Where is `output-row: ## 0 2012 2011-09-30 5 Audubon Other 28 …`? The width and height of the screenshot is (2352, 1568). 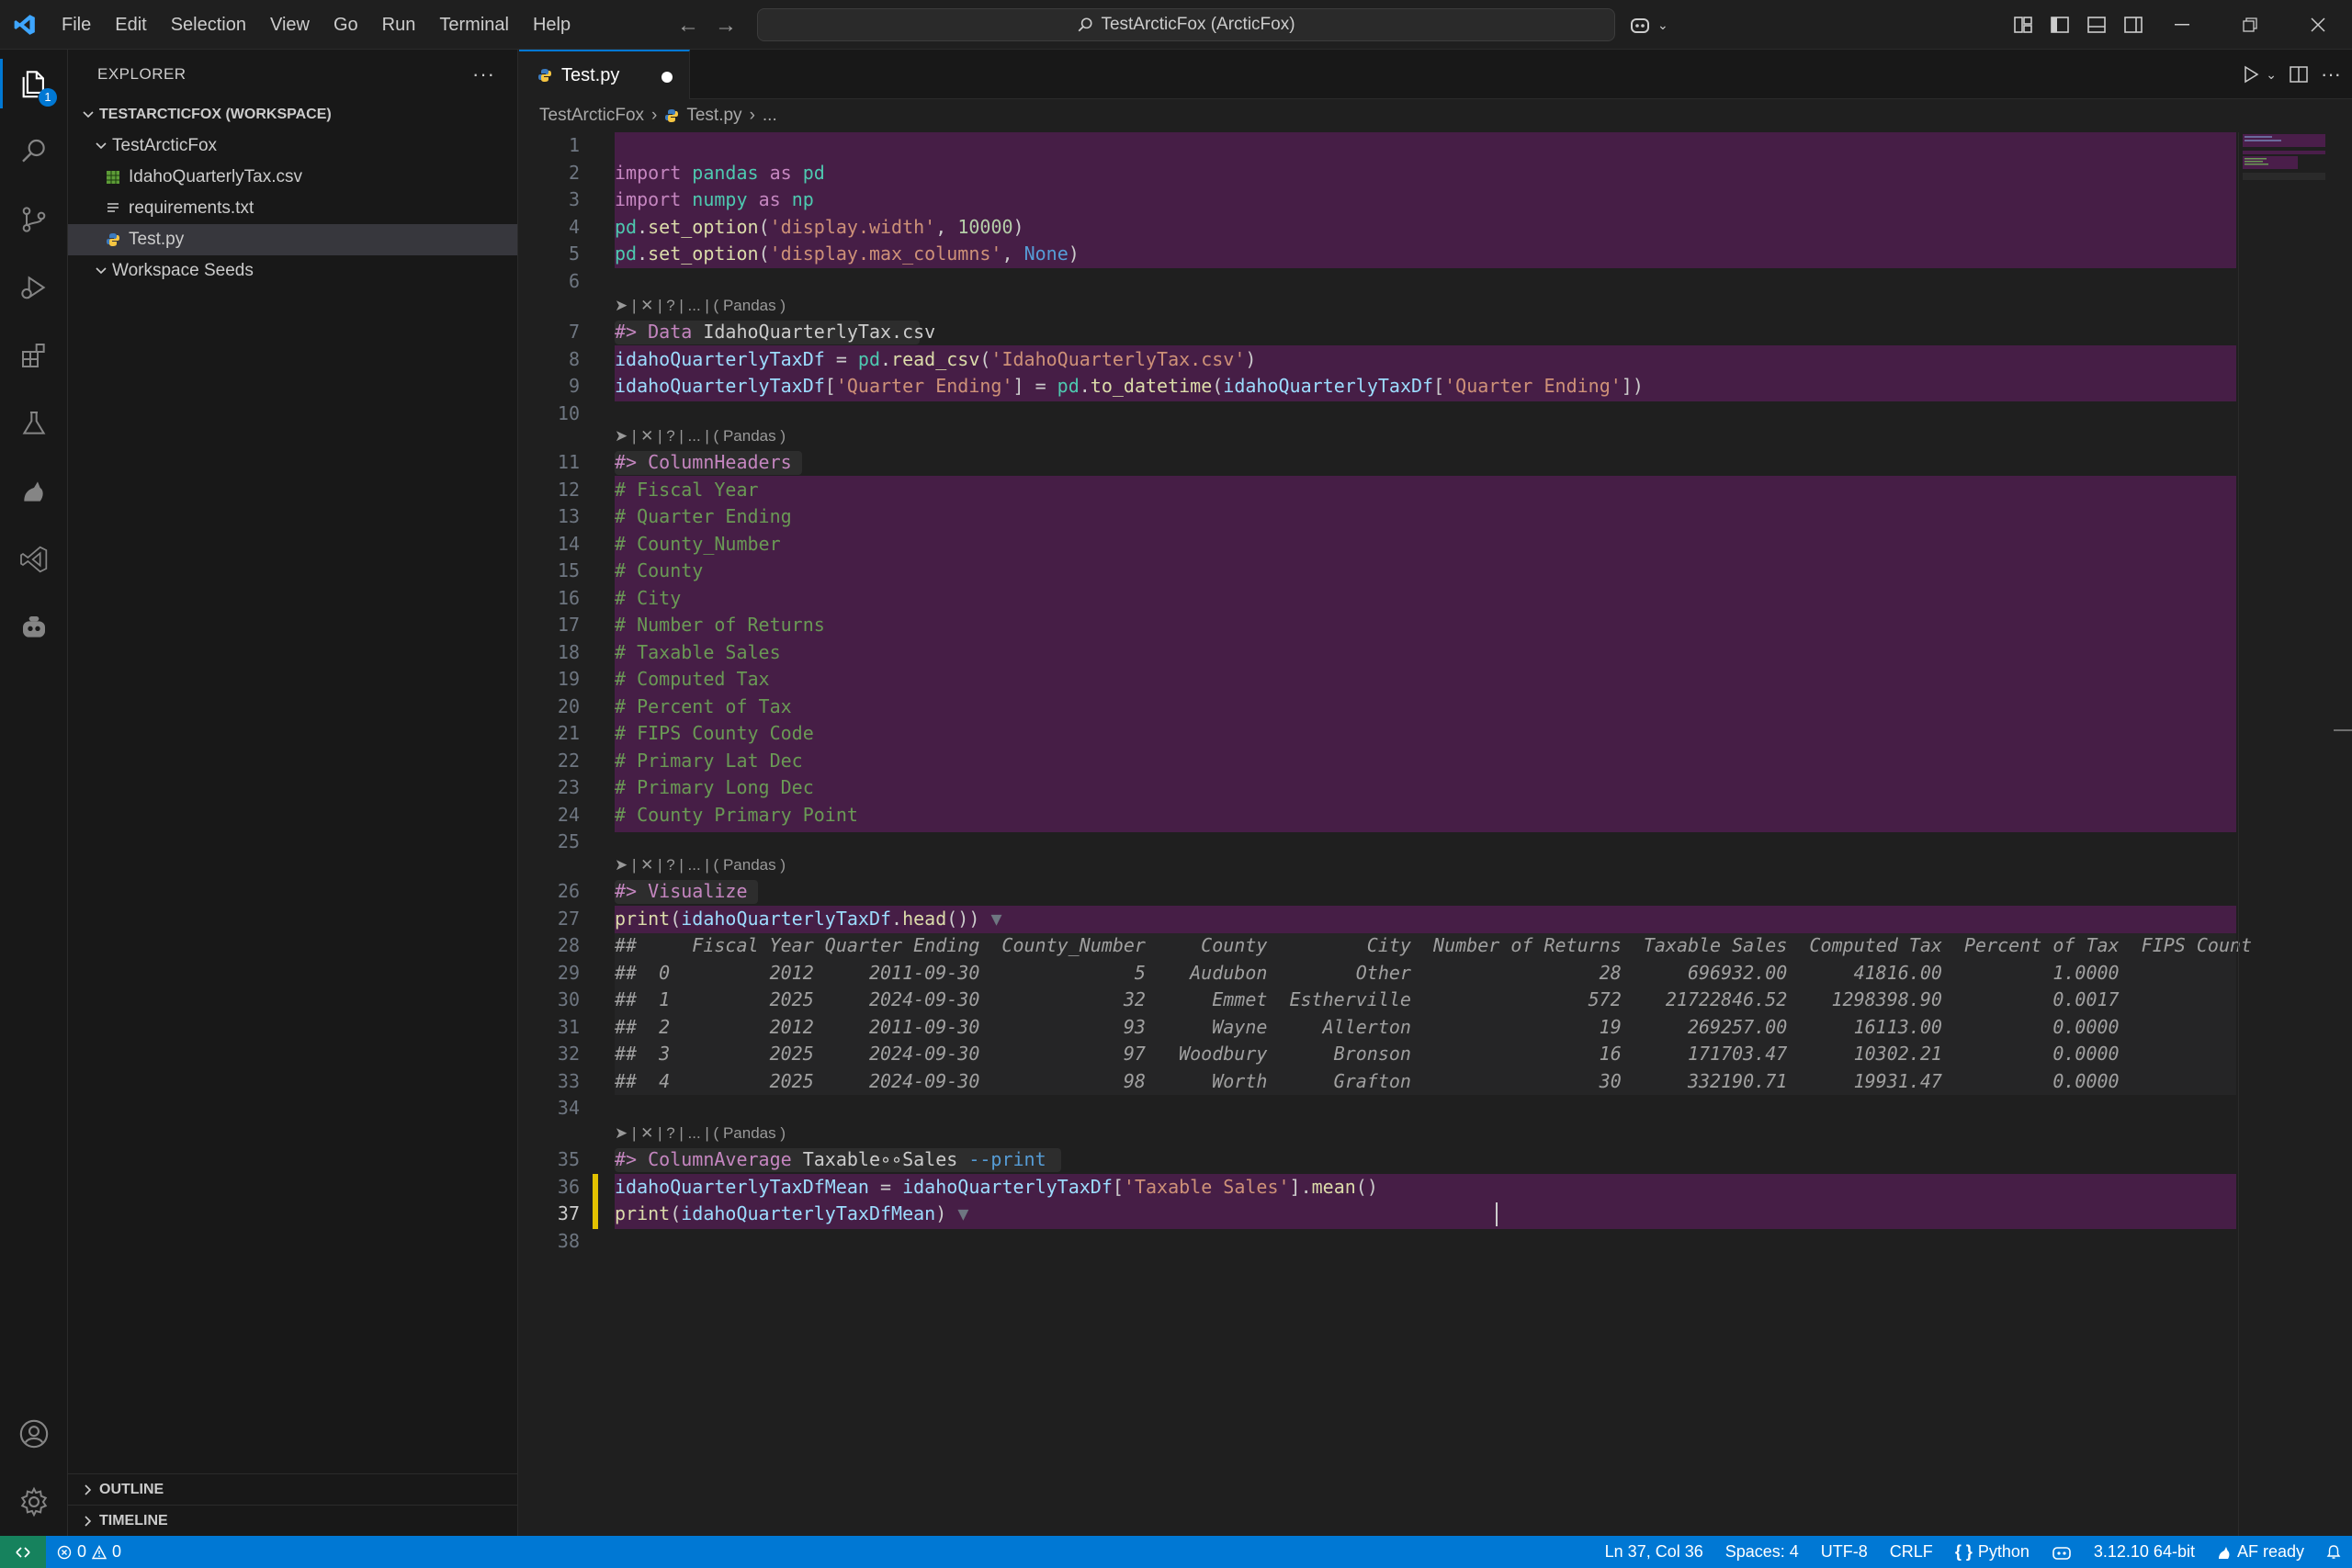 output-row: ## 0 2012 2011-09-30 5 Audubon Other 28 … is located at coordinates (1367, 972).